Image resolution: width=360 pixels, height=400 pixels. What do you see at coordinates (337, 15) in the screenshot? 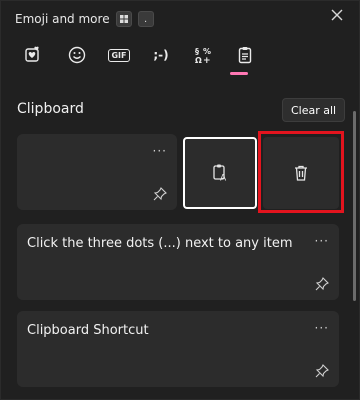
I see `close-icon` at bounding box center [337, 15].